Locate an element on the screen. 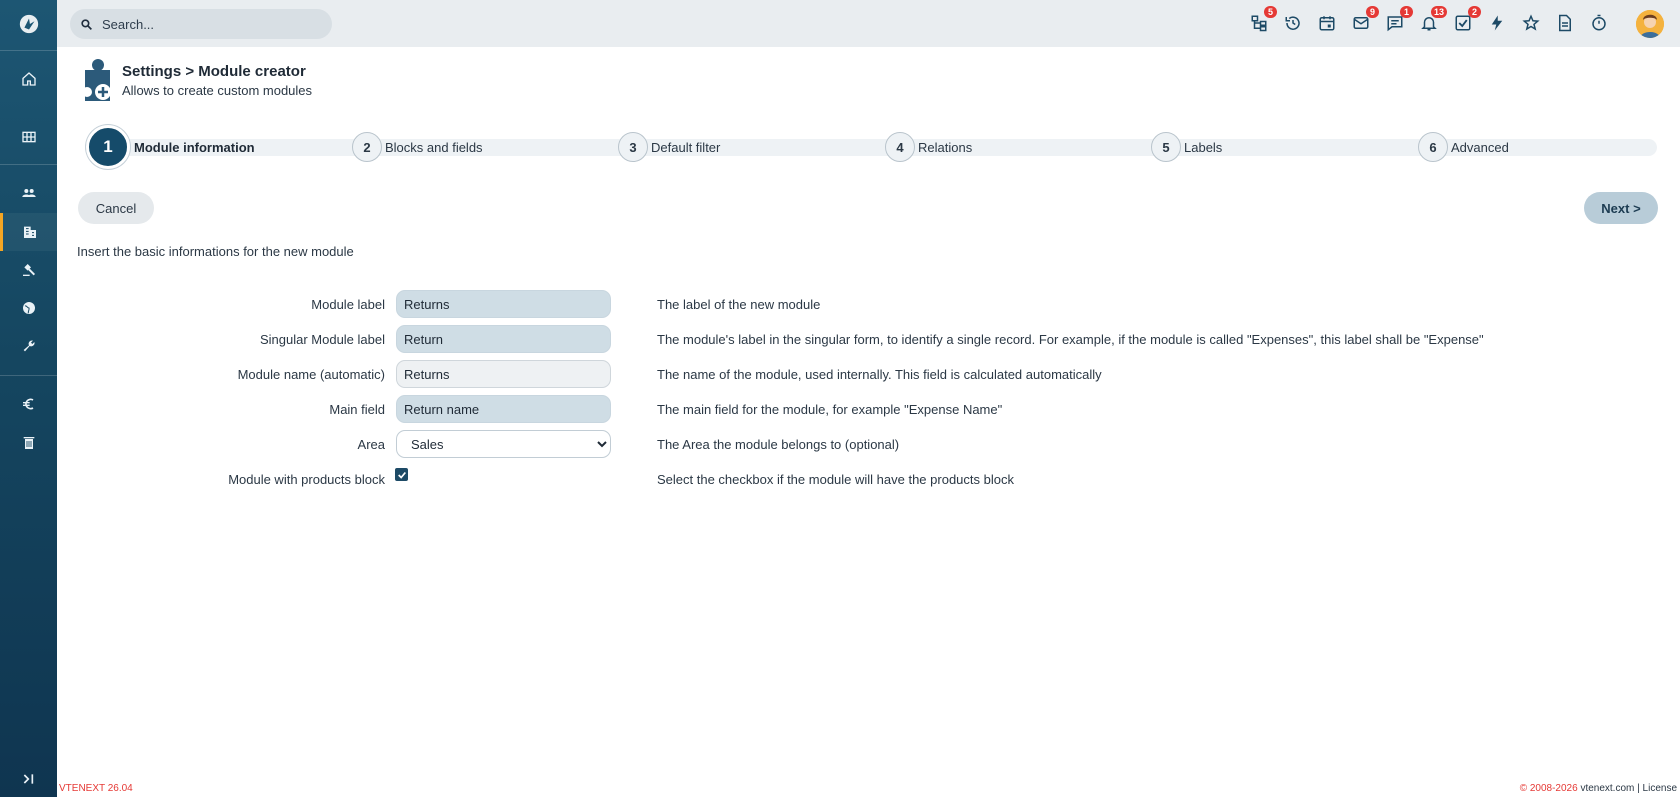 The image size is (1680, 798). mail-icon: 9 is located at coordinates (1364, 20).